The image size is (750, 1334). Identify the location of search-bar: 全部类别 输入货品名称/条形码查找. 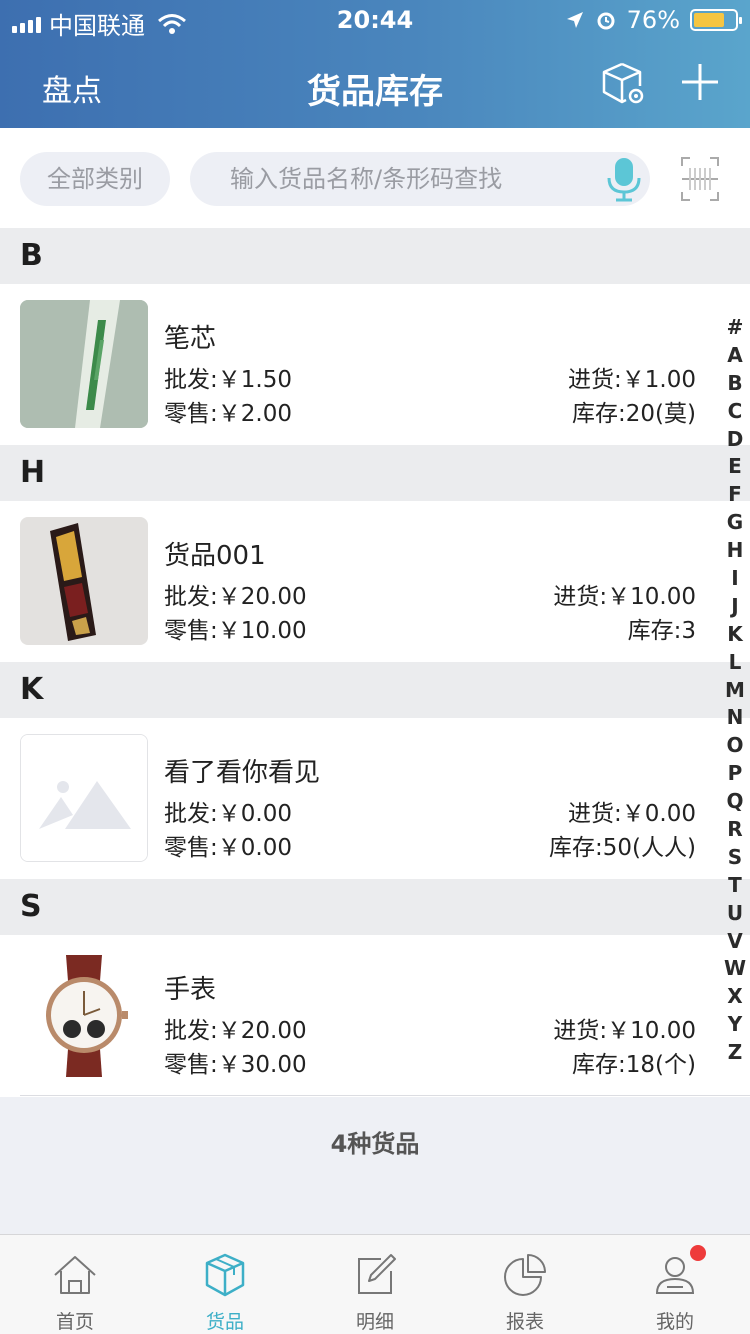
(375, 178).